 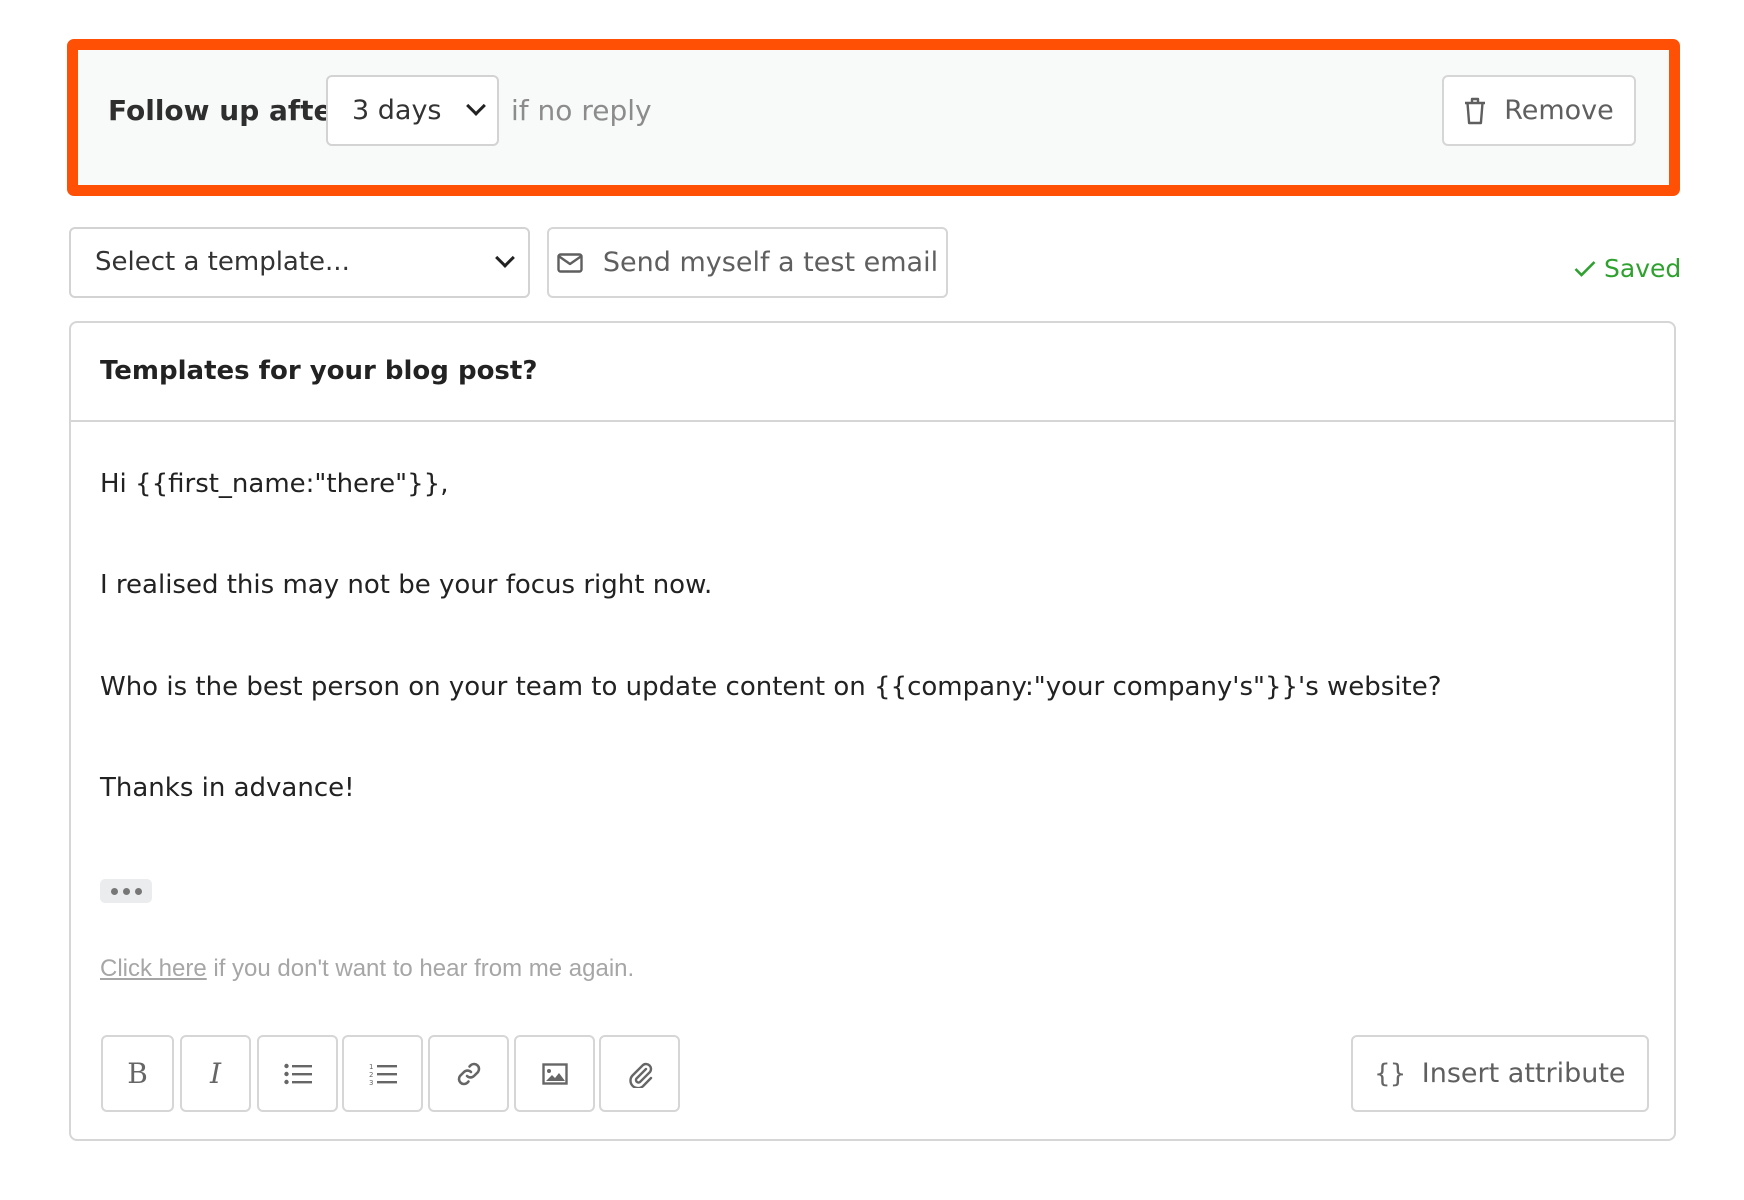 I want to click on subject-text: Templates for your blog post?, so click(x=319, y=371).